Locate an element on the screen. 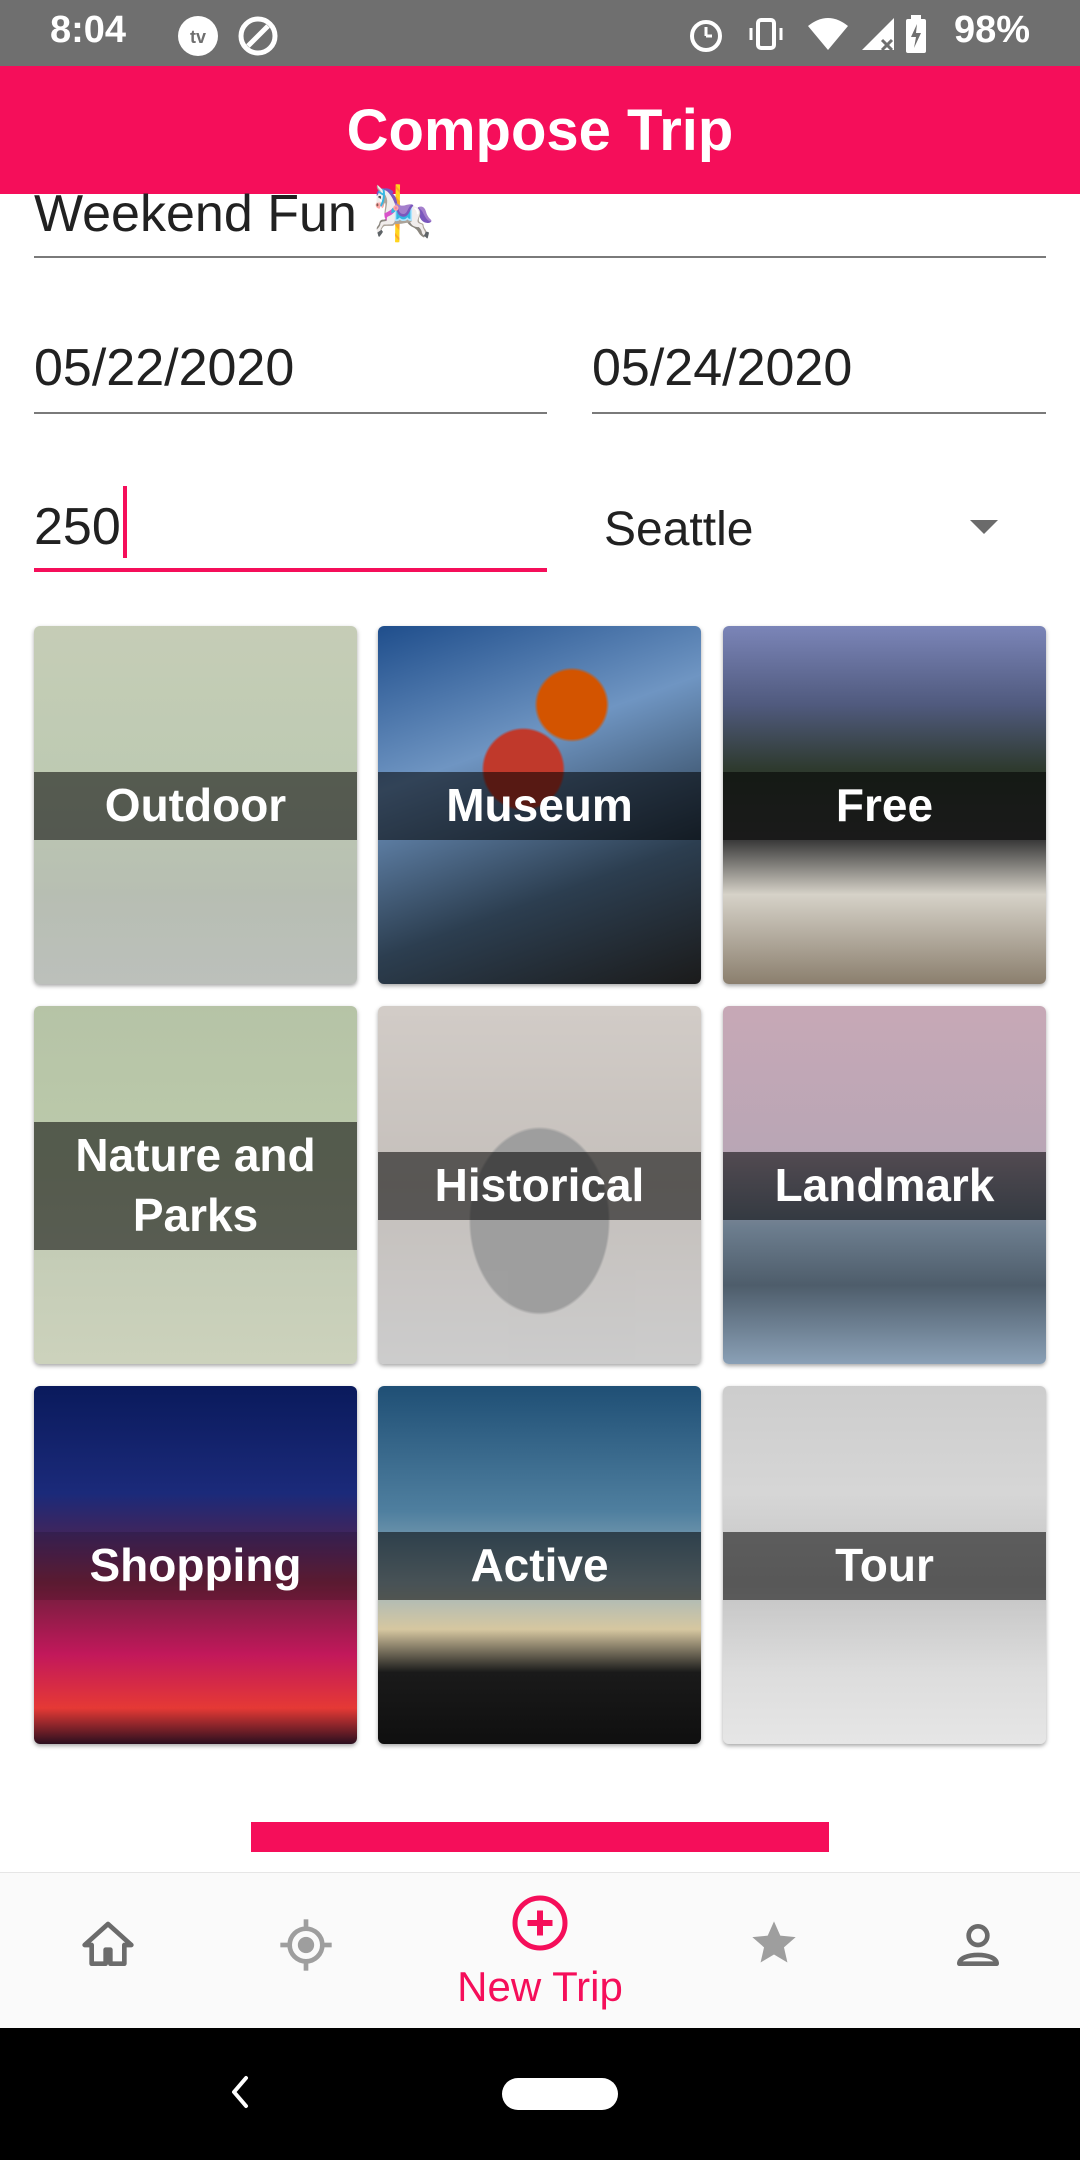 This screenshot has height=2160, width=1080. app-bar: Compose Trip is located at coordinates (540, 130).